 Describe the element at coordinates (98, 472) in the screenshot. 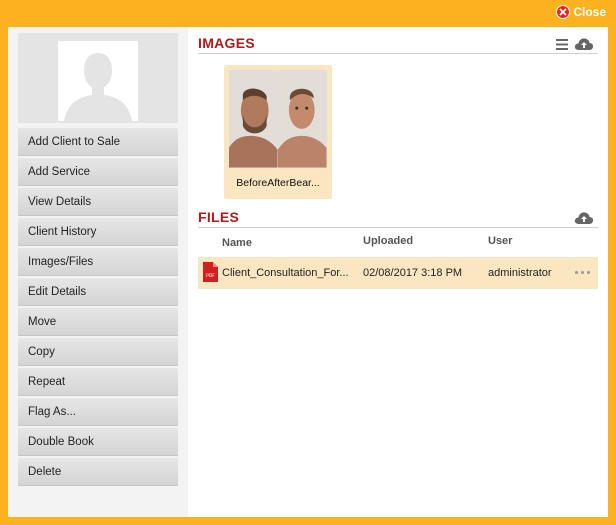

I see `sidebar-item-delete: Delete` at that location.